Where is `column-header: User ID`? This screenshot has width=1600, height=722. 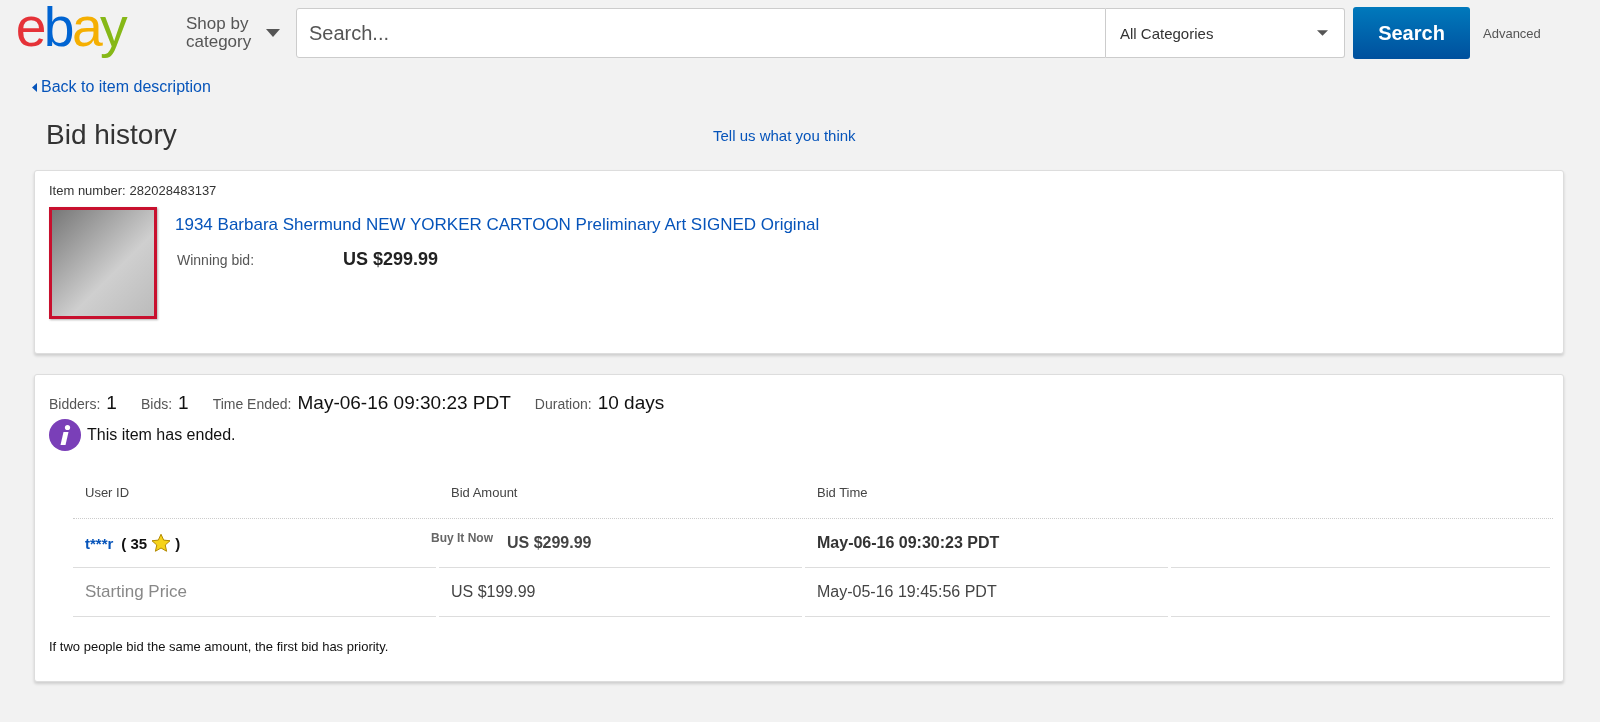 column-header: User ID is located at coordinates (107, 493).